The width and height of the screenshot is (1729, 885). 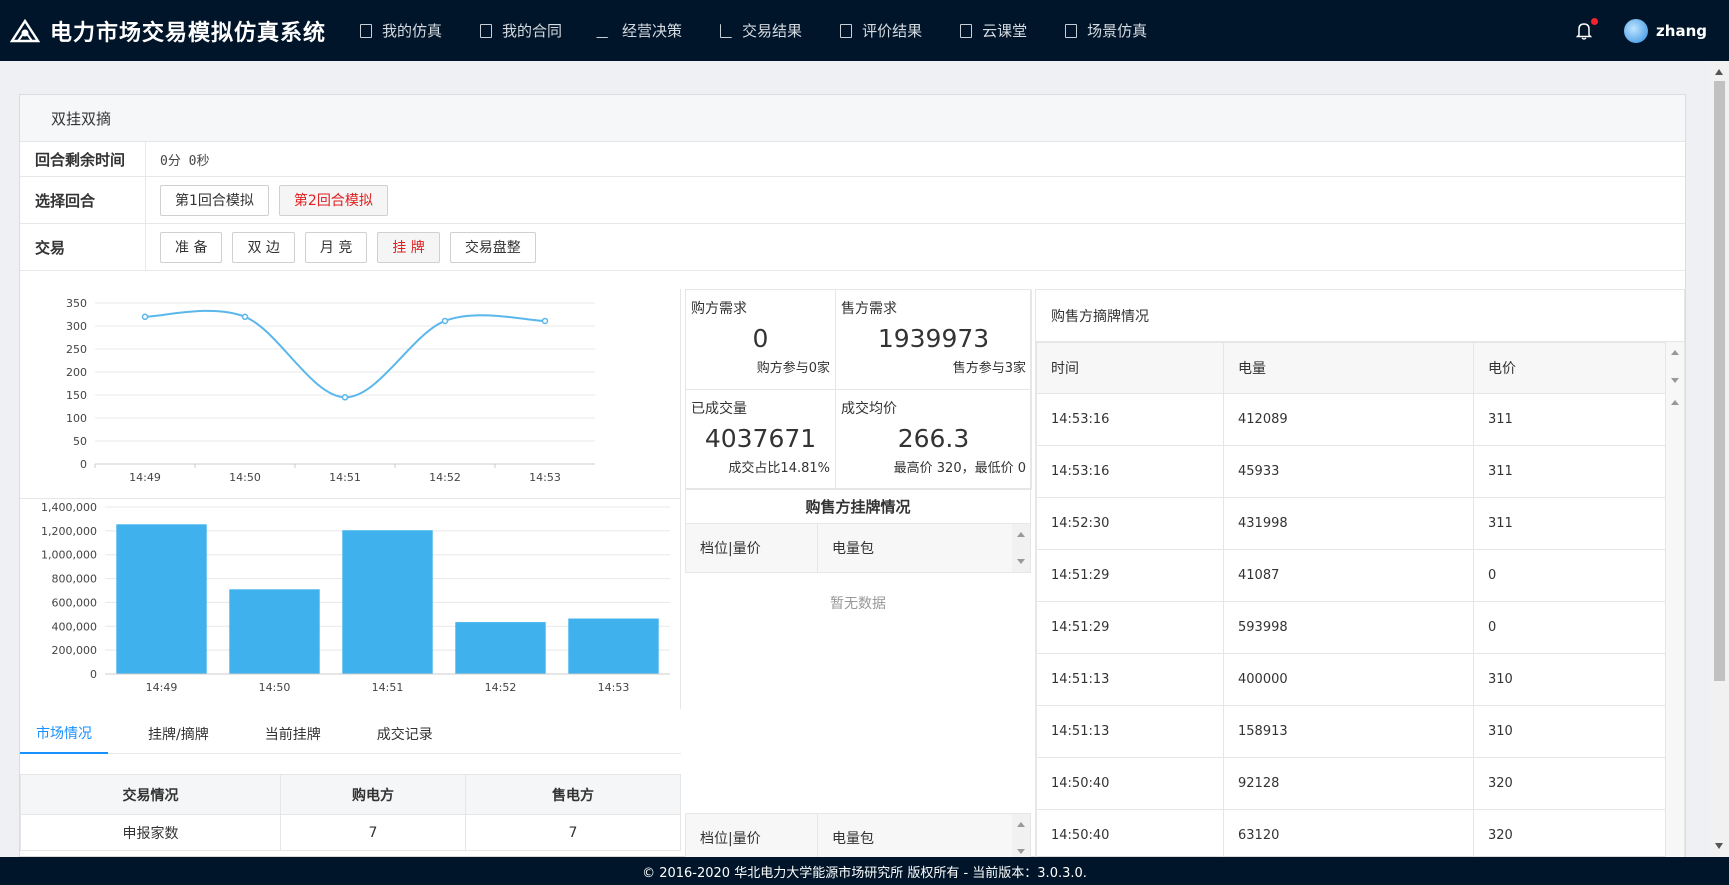 I want to click on stat-value: 266.3, so click(x=933, y=438).